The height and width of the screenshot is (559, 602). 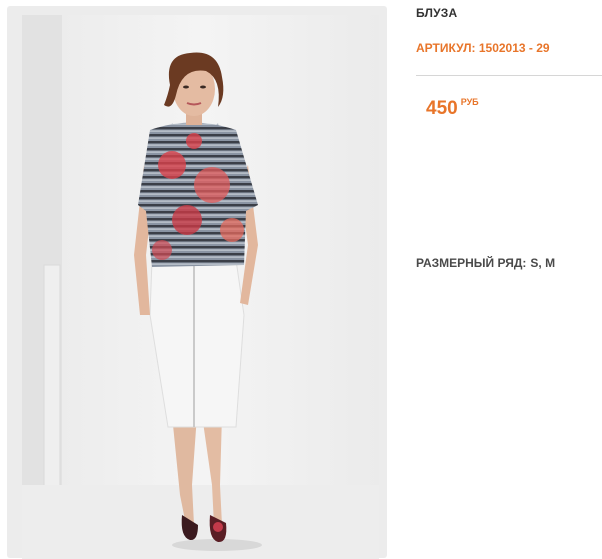 What do you see at coordinates (514, 48) in the screenshot?
I see `sku-value: 1502013 - 29` at bounding box center [514, 48].